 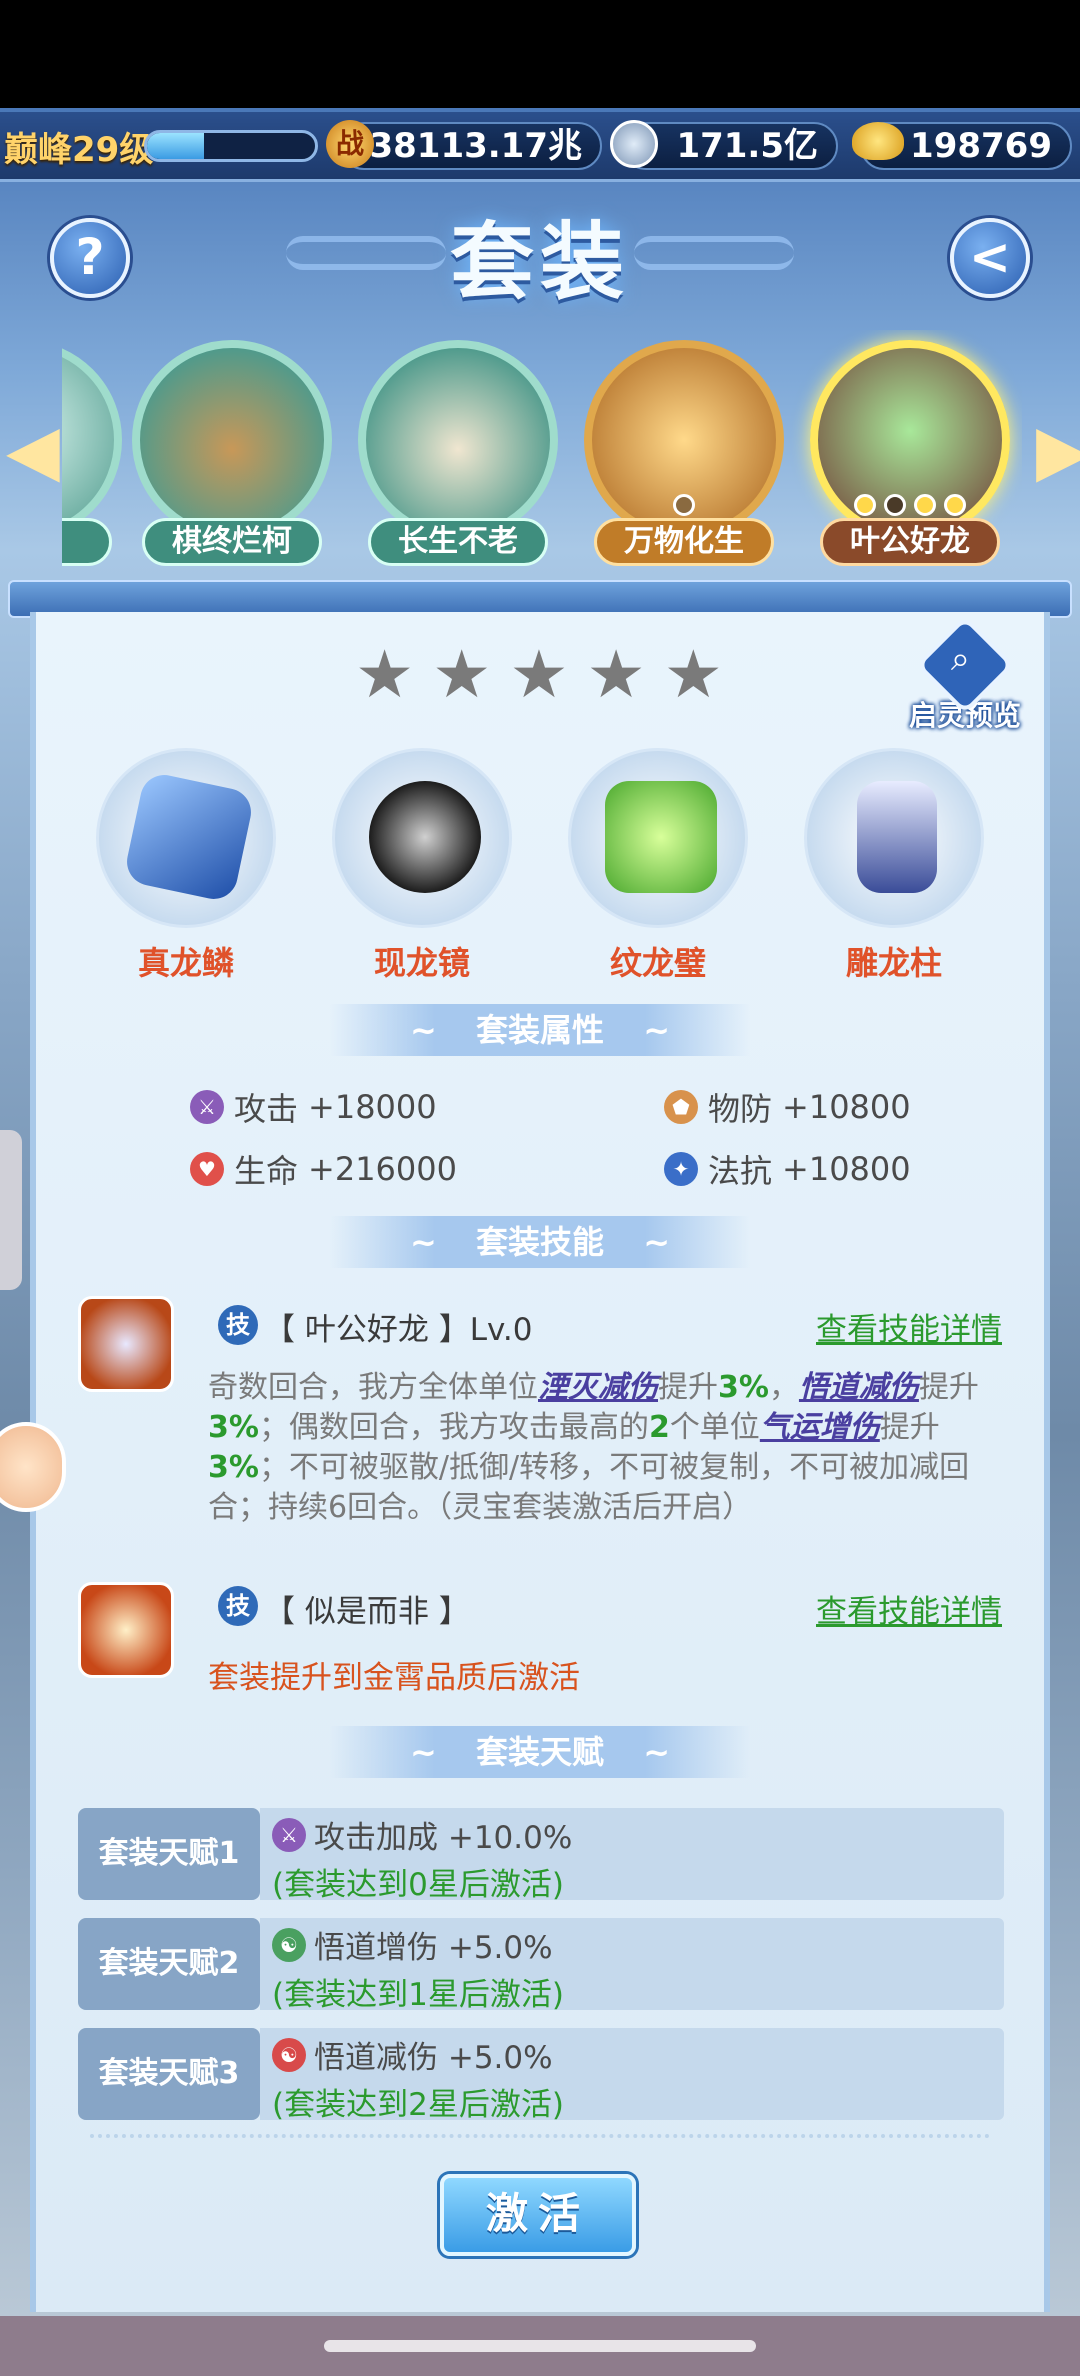 I want to click on power-icon: 战, so click(x=350, y=144).